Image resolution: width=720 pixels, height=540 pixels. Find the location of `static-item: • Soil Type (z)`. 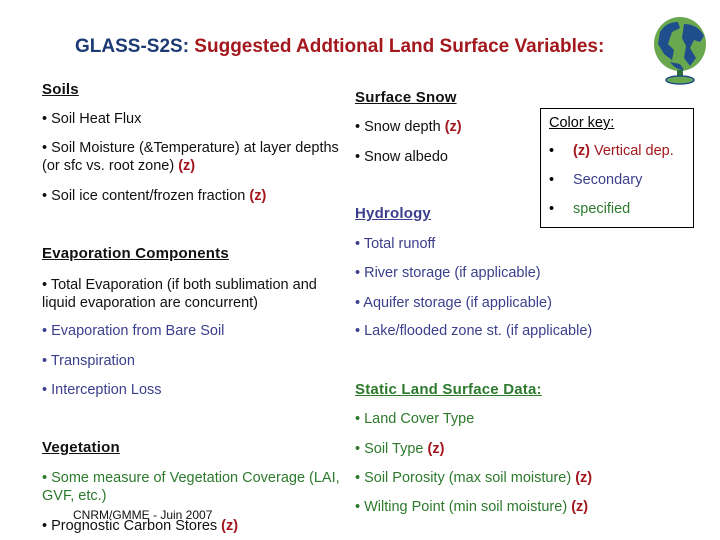

static-item: • Soil Type (z) is located at coordinates (400, 449).